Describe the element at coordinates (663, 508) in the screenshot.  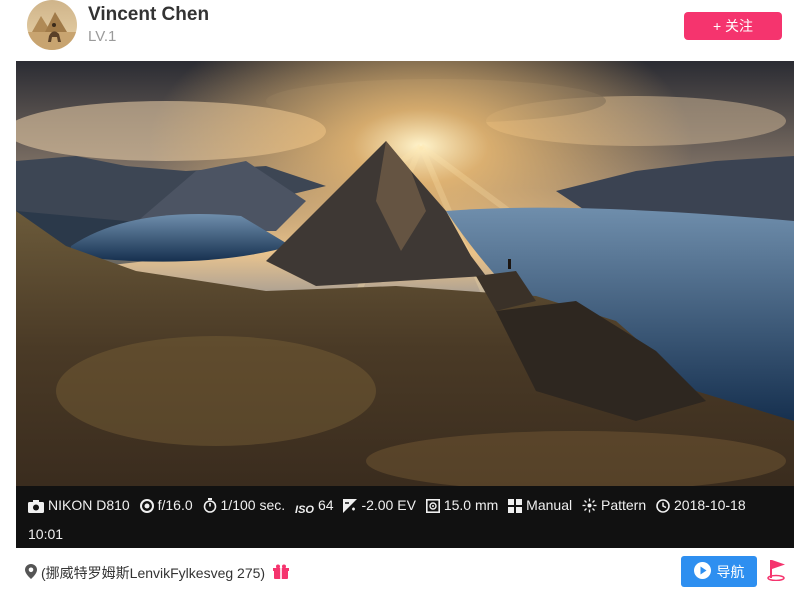
I see `clock-icon` at that location.